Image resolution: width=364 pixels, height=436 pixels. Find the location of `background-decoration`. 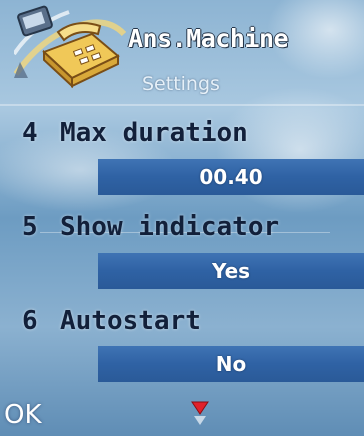

background-decoration is located at coordinates (182, 105).